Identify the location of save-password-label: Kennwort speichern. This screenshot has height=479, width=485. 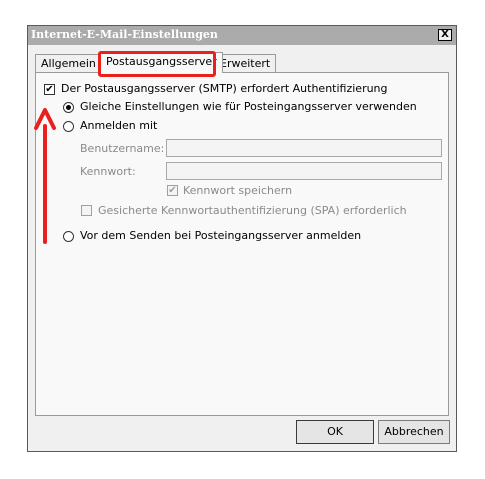
(237, 190).